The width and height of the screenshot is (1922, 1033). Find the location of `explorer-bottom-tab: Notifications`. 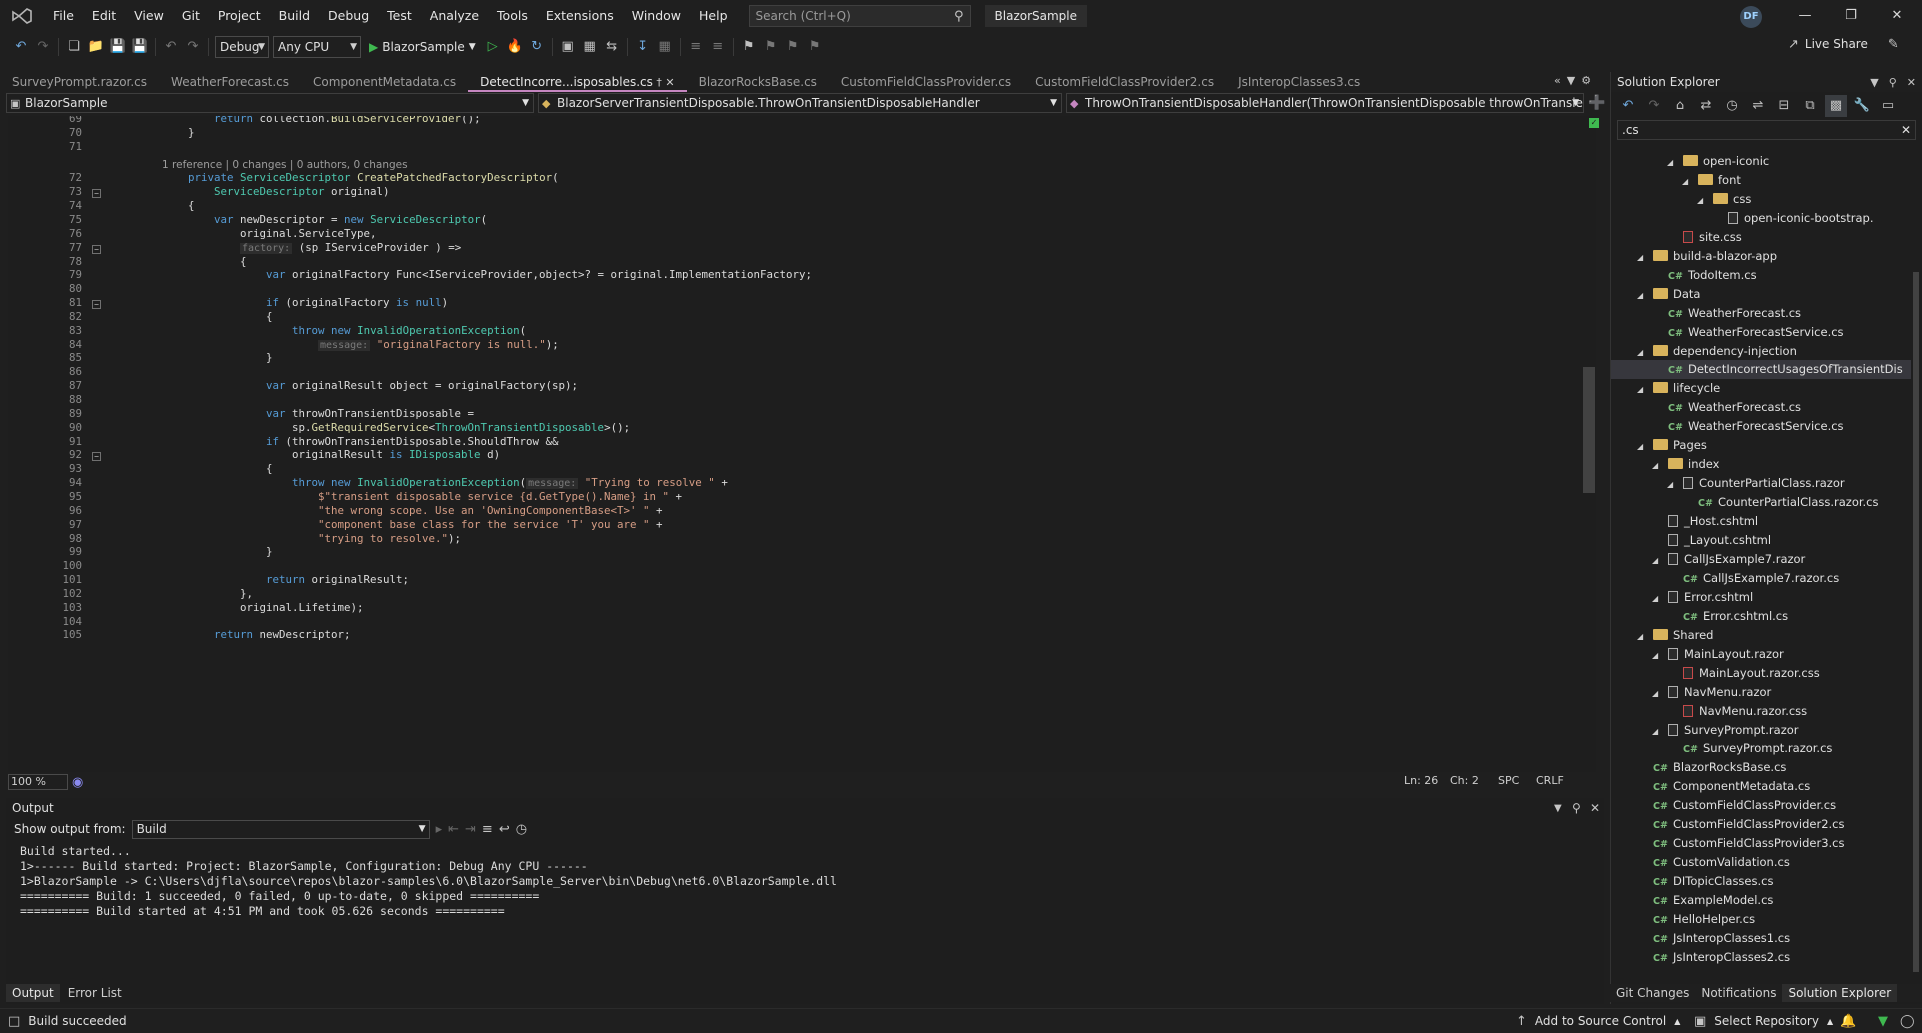

explorer-bottom-tab: Notifications is located at coordinates (1738, 993).